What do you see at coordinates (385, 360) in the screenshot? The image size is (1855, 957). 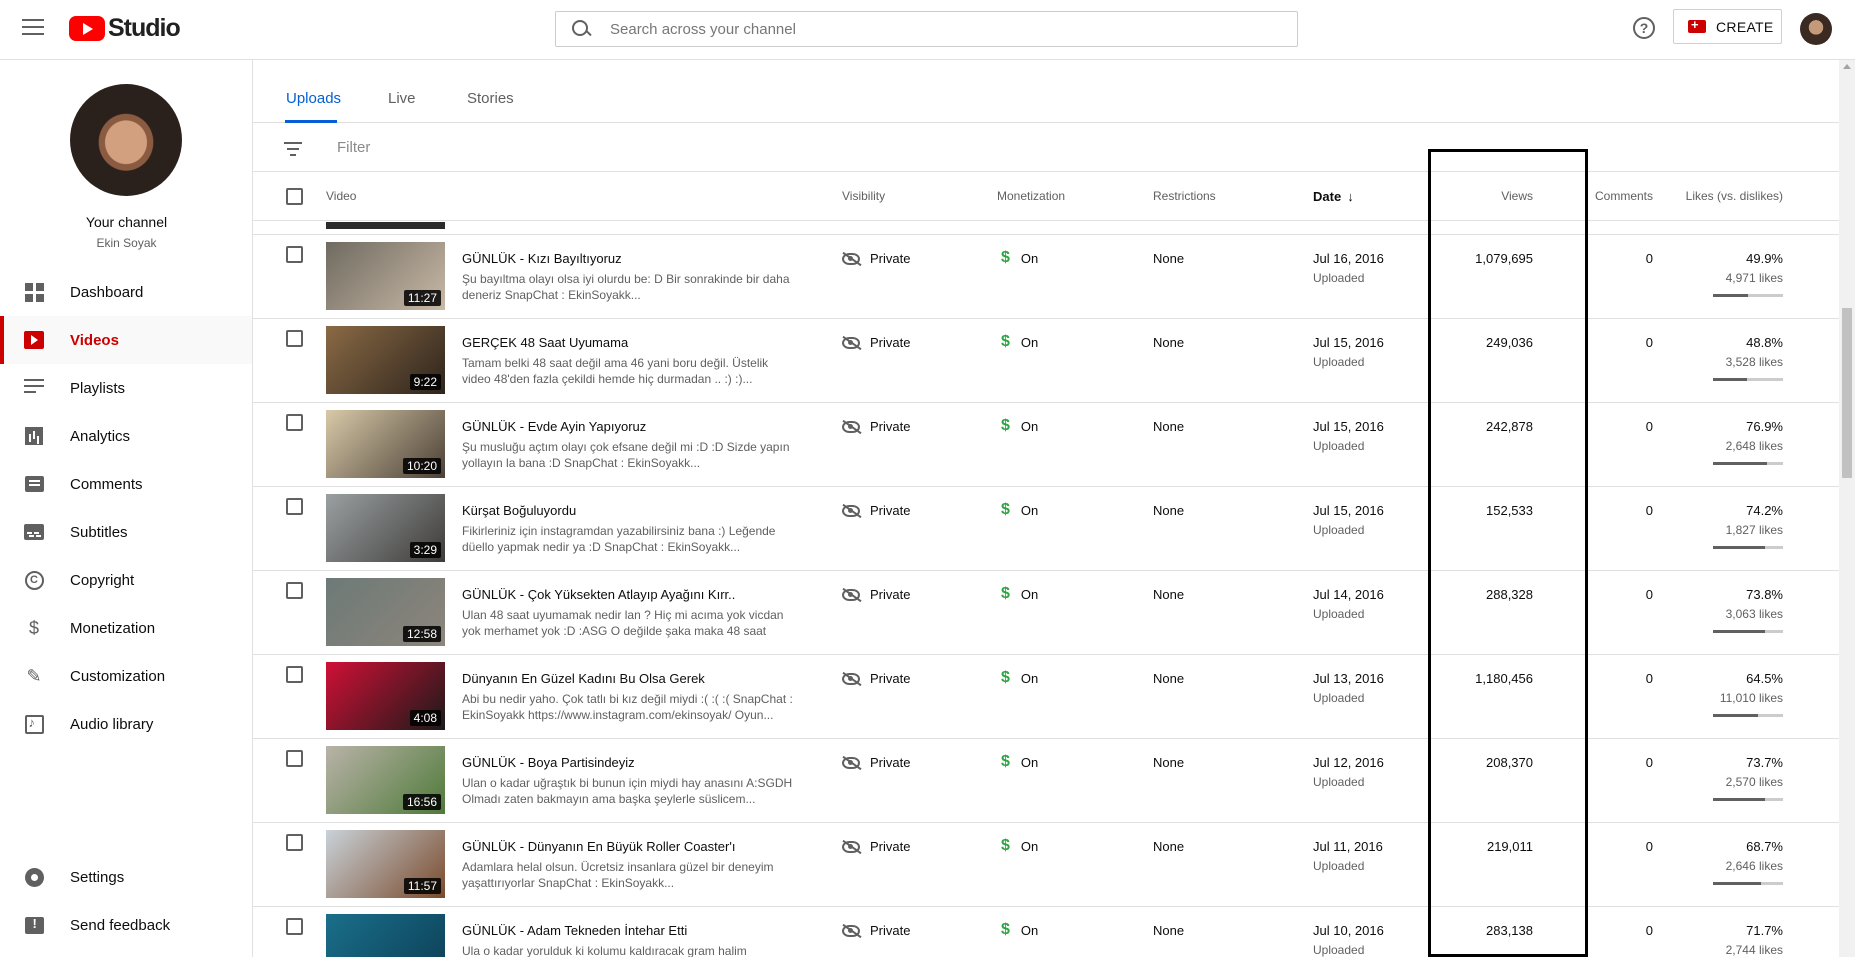 I see `video-thumbnail: 9:22` at bounding box center [385, 360].